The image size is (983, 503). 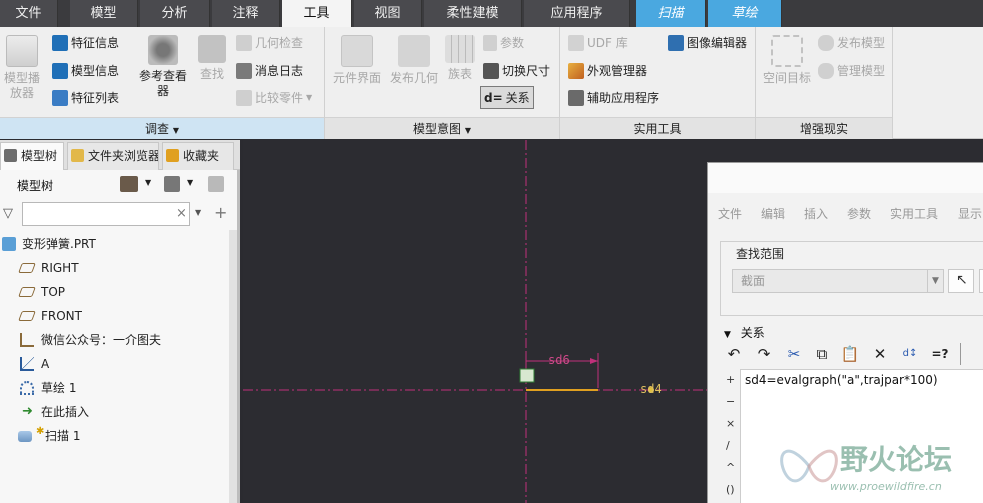 What do you see at coordinates (246, 13) in the screenshot?
I see `tab-annotate: 注释` at bounding box center [246, 13].